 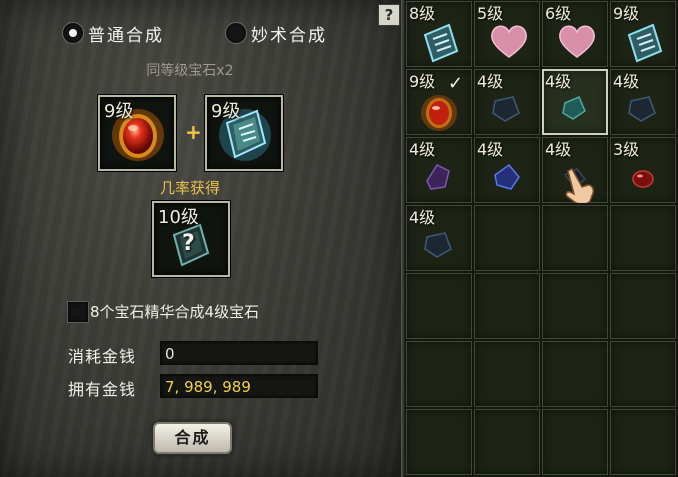 I want to click on inventory-slot: 8级, so click(x=439, y=34).